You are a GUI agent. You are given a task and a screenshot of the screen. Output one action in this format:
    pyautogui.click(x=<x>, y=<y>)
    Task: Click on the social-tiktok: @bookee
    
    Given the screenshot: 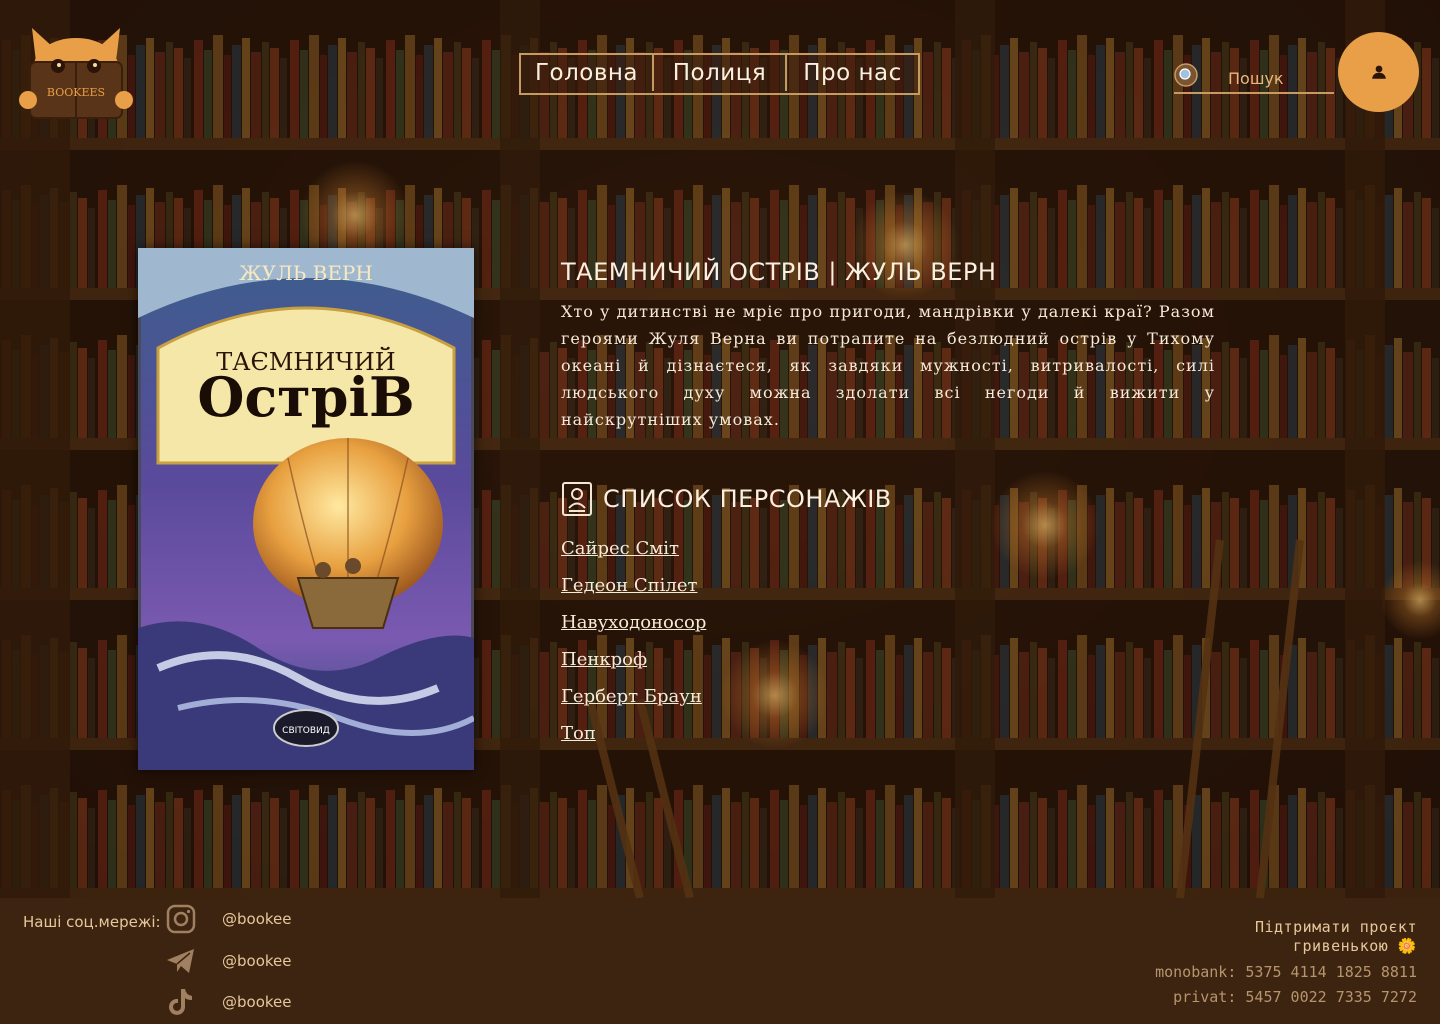 What is the action you would take?
    pyautogui.click(x=228, y=1002)
    